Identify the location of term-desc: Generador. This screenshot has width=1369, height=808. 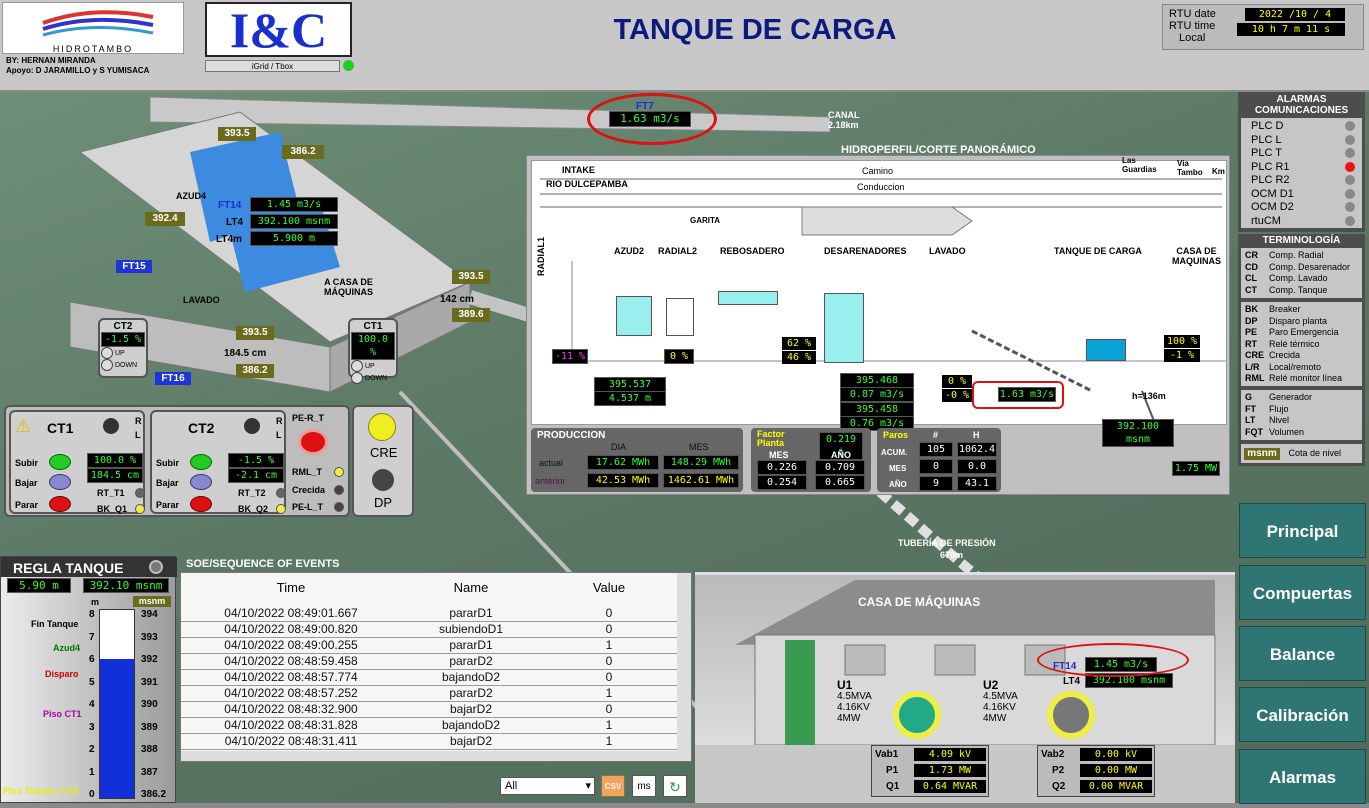
(1291, 397).